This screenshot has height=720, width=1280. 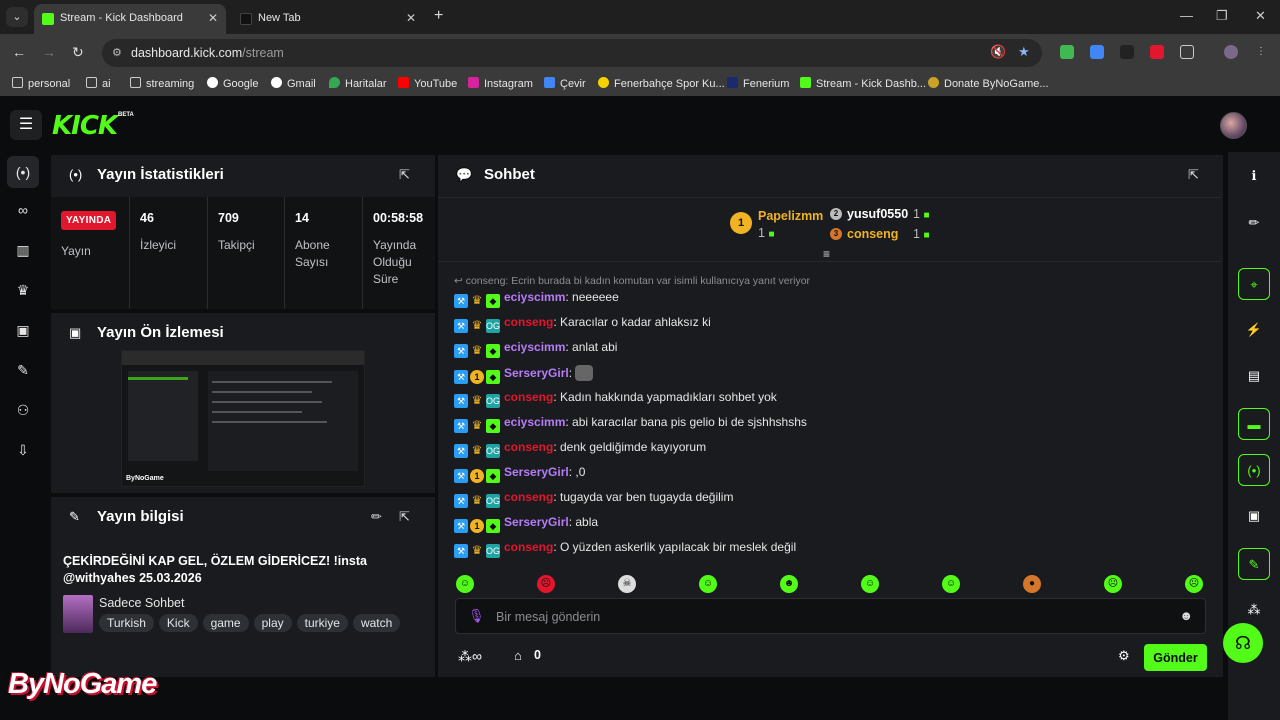 I want to click on chat-message-input, so click(x=826, y=617).